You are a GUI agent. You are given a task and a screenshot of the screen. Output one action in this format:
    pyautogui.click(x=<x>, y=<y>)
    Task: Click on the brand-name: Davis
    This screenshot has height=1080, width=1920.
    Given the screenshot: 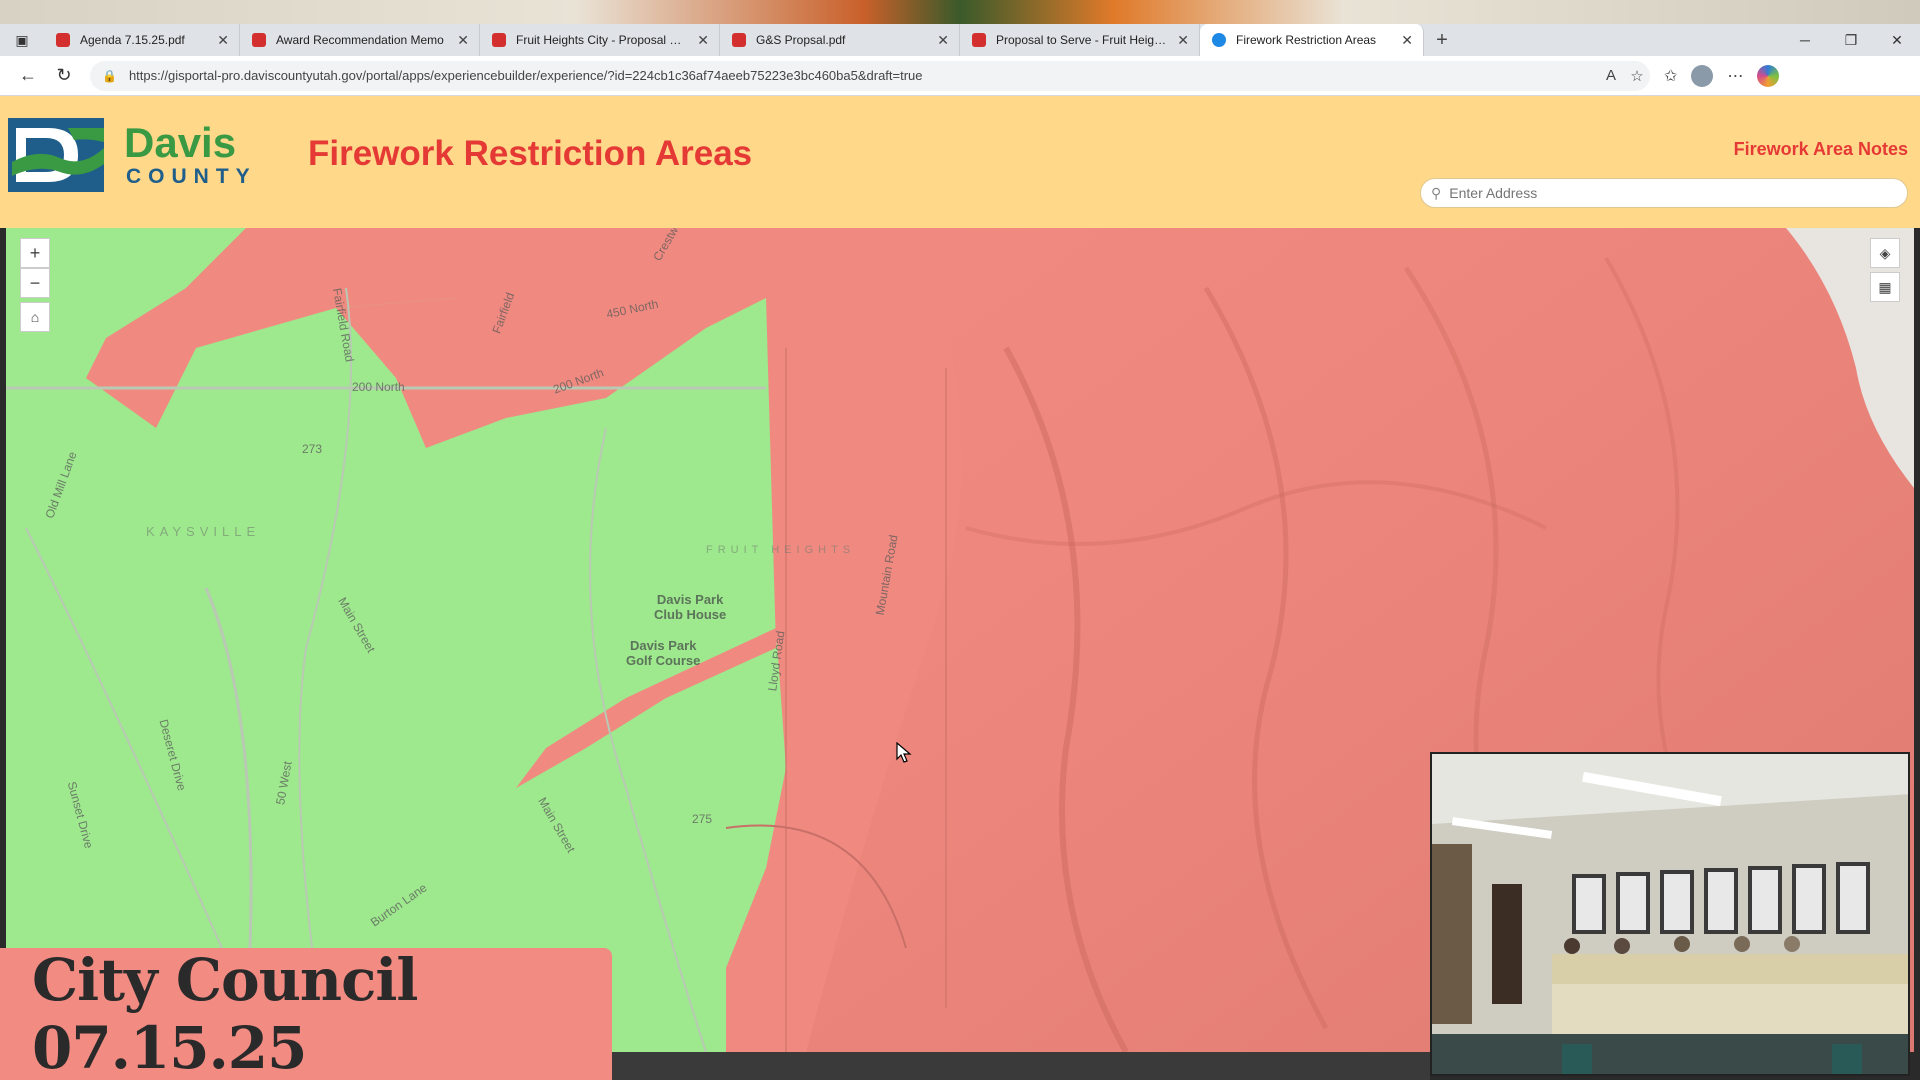 What is the action you would take?
    pyautogui.click(x=180, y=142)
    